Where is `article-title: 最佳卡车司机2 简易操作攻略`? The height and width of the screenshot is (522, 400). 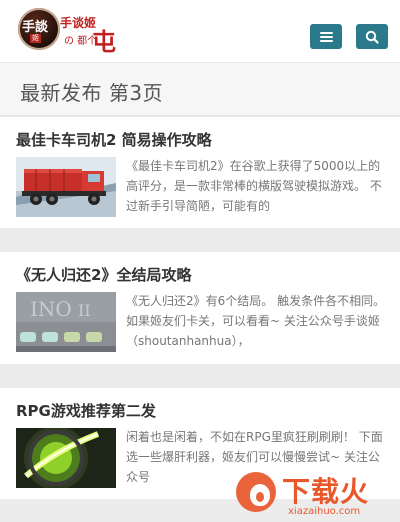 article-title: 最佳卡车司机2 简易操作攻略 is located at coordinates (114, 139).